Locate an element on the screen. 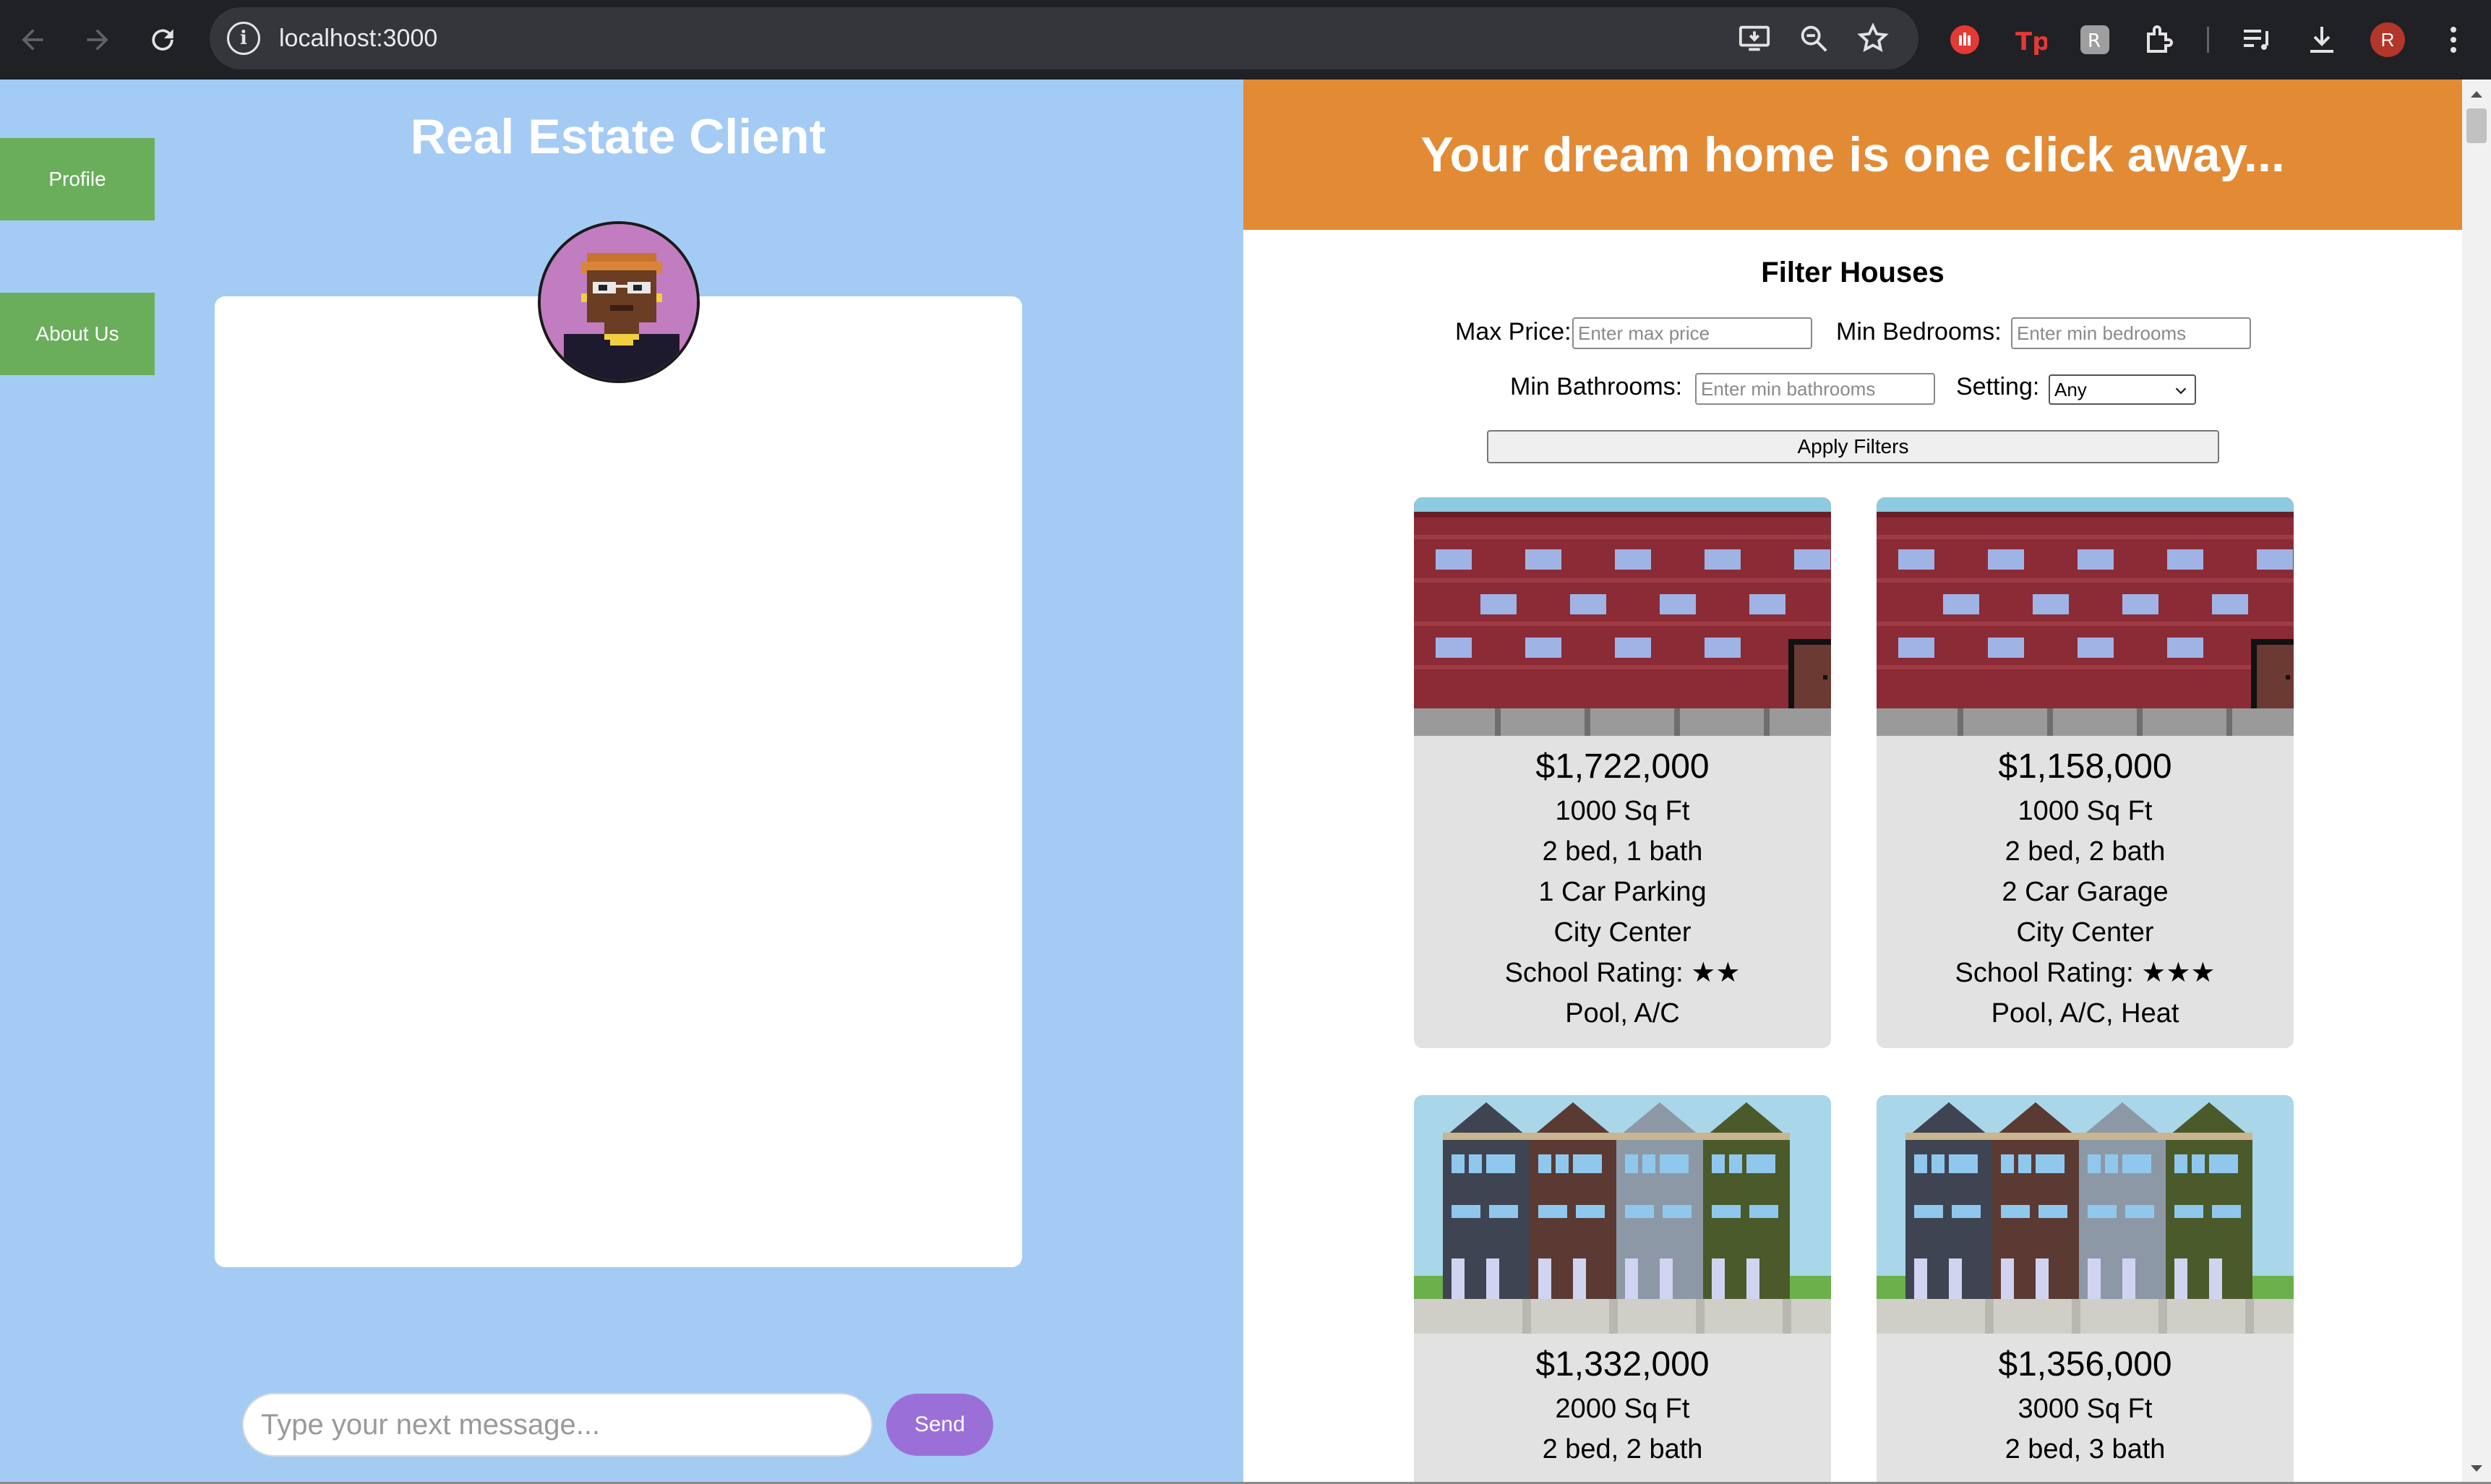 Image resolution: width=2491 pixels, height=1484 pixels. message-input is located at coordinates (557, 1425).